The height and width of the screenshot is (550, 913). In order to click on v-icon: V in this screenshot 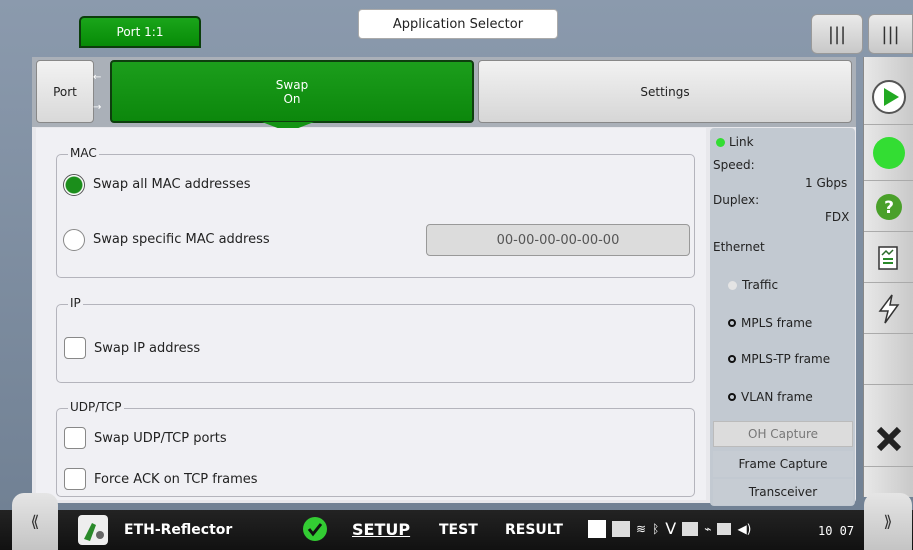, I will do `click(671, 528)`.